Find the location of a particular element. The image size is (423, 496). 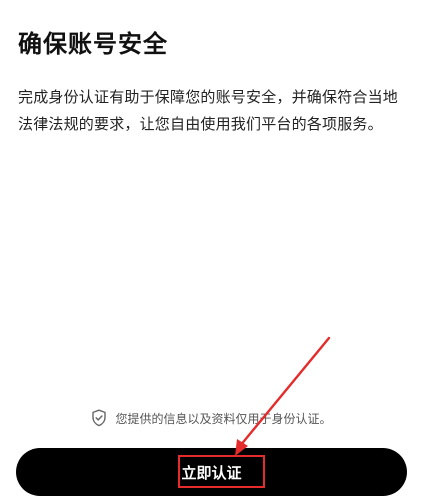

verify-now-button-label: 立即认证 is located at coordinates (211, 473).